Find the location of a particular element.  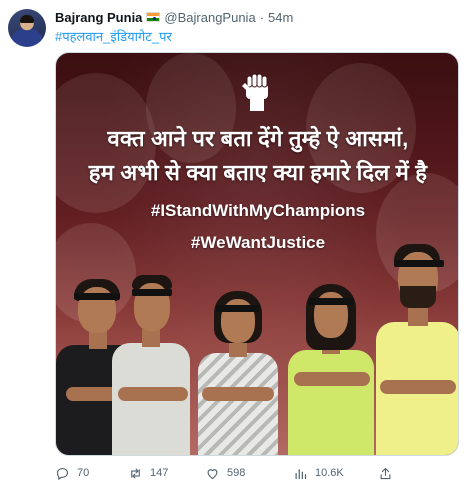

tweet-actions: 70 147 598 10.6K is located at coordinates (255, 473).